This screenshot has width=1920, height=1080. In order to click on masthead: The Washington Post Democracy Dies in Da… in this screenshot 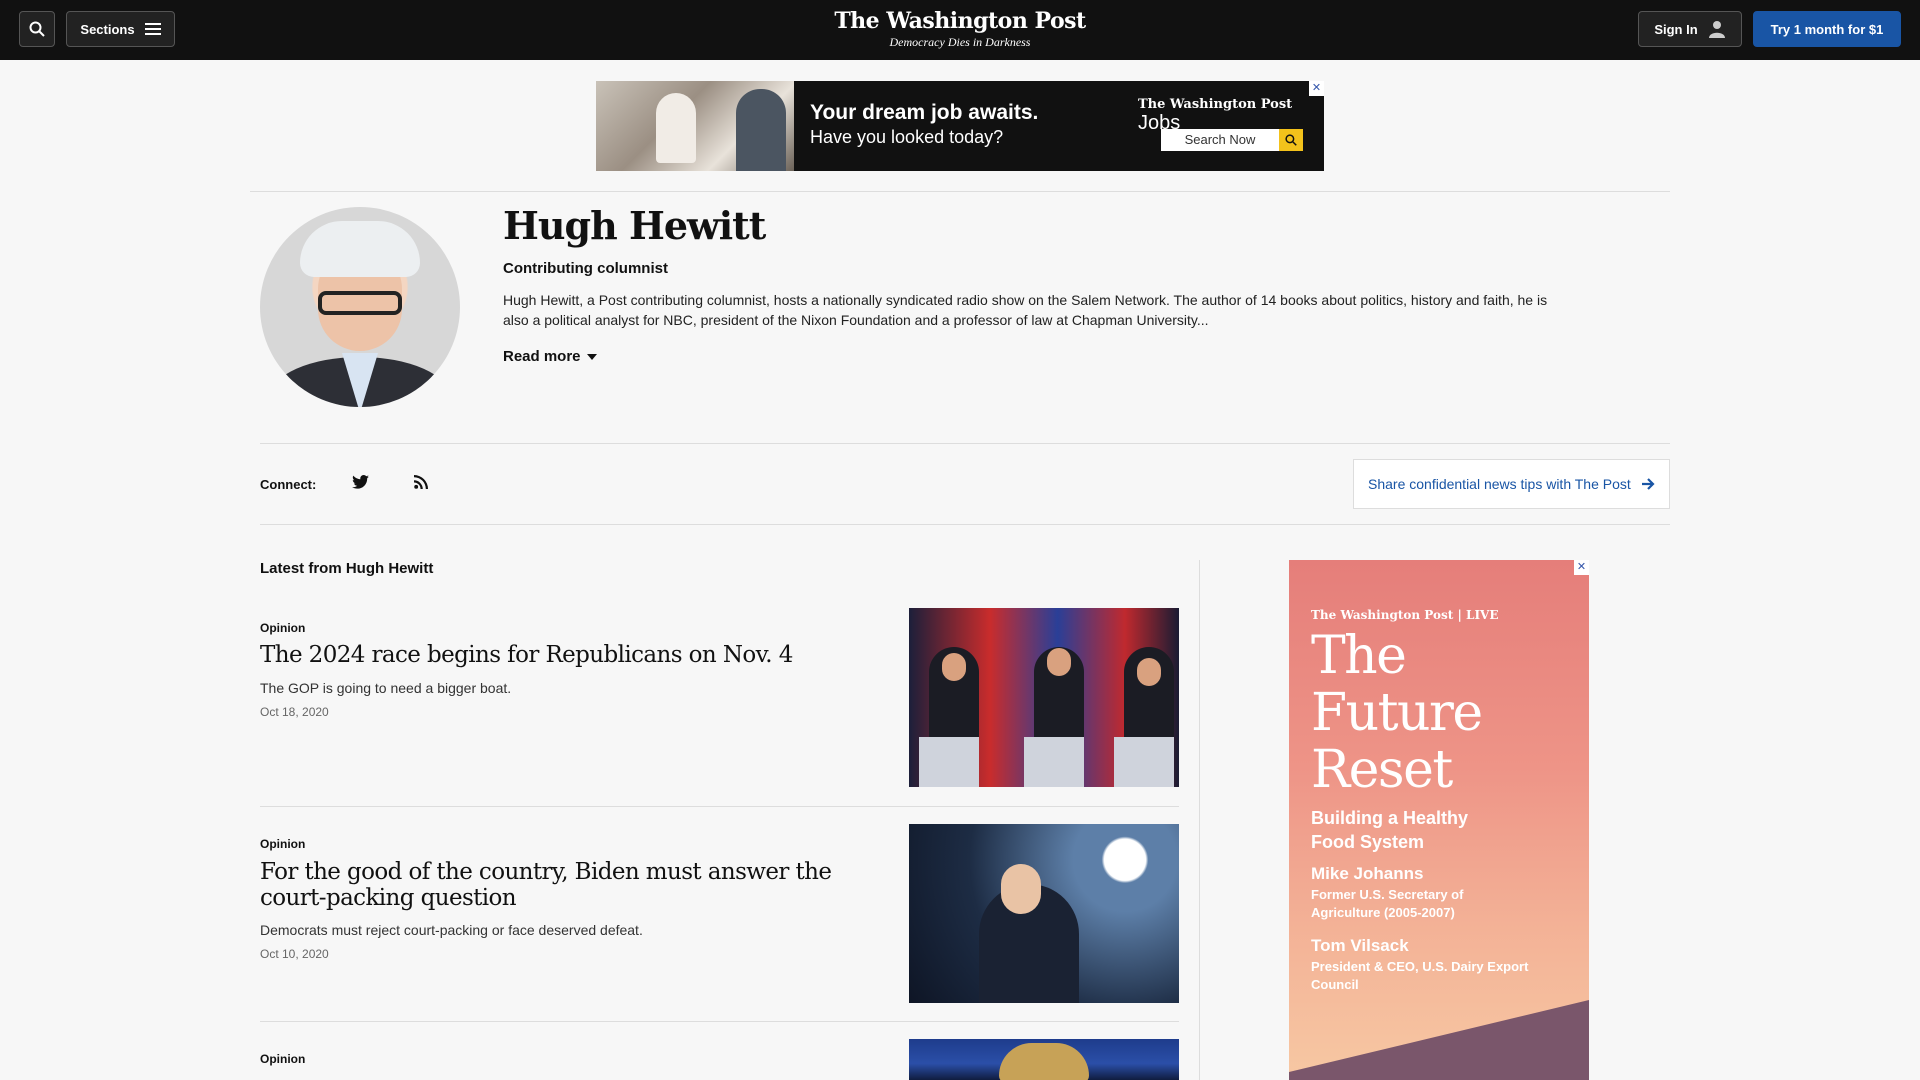, I will do `click(960, 29)`.